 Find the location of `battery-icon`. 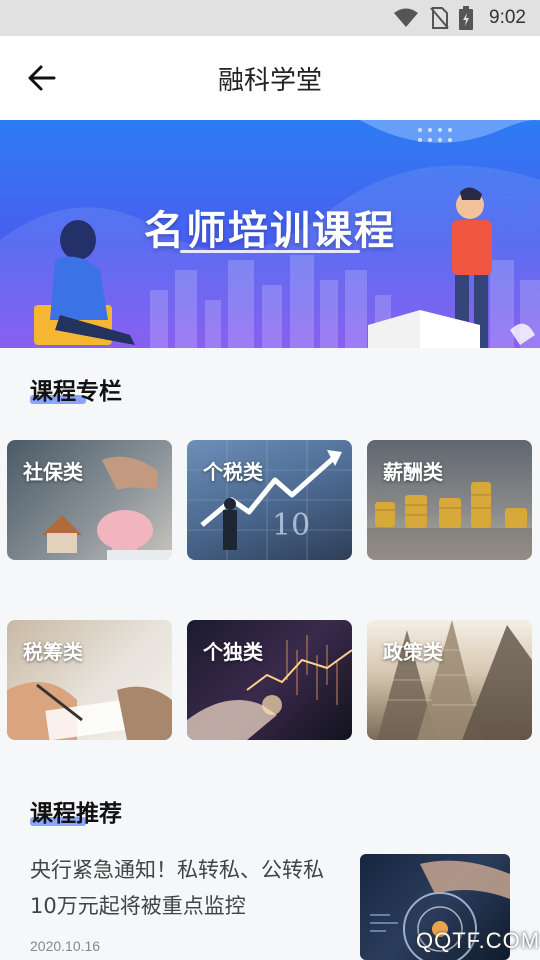

battery-icon is located at coordinates (466, 18).